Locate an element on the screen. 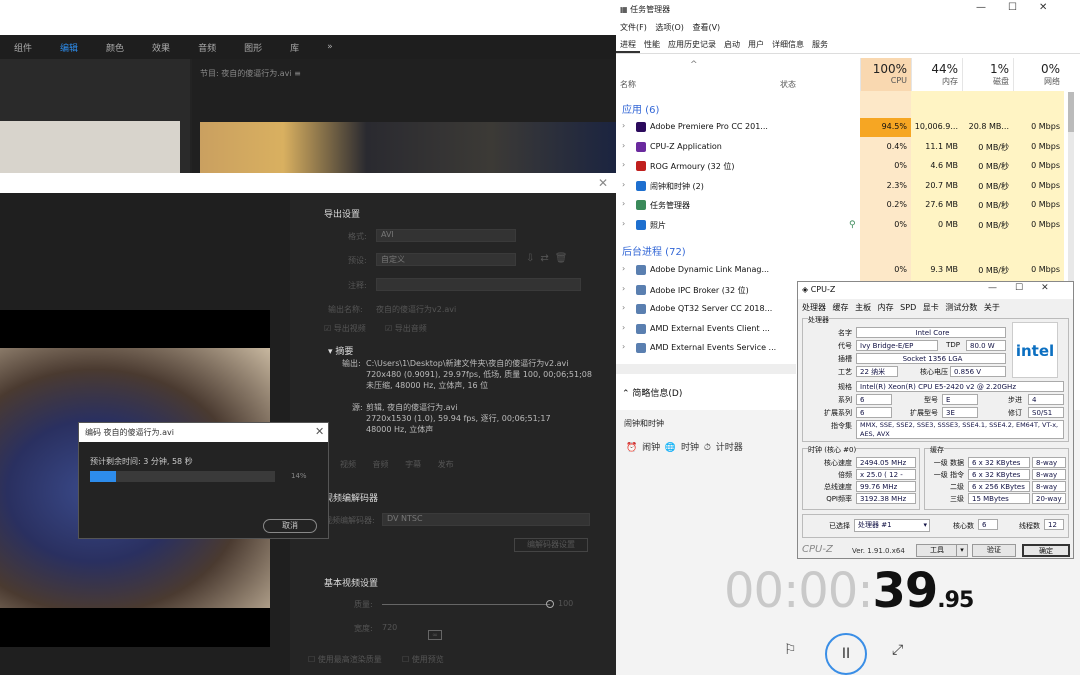 This screenshot has height=675, width=1080. tab-services: 服务 is located at coordinates (820, 45).